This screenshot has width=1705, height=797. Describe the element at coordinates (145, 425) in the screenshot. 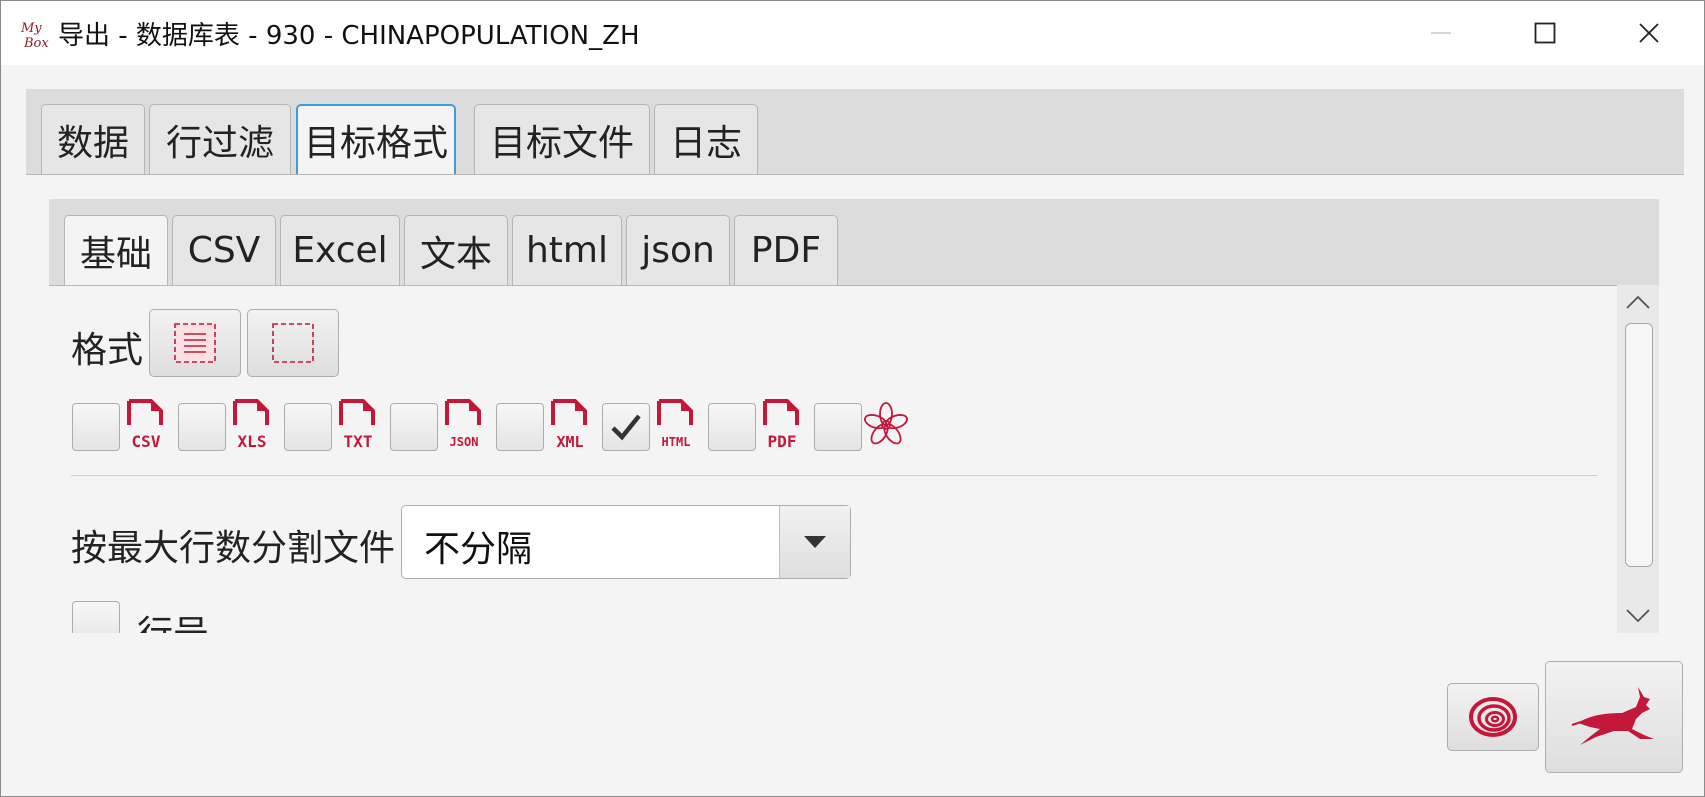

I see `csv-file-icon: CSV` at that location.